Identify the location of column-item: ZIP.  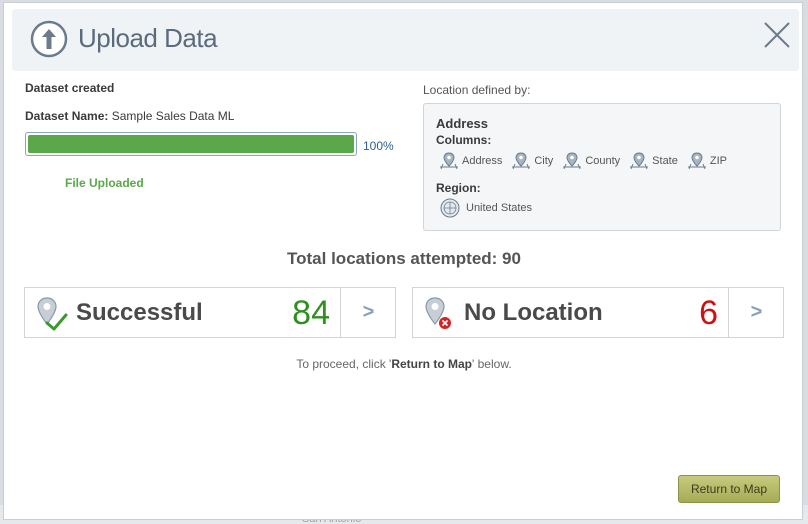
(706, 161).